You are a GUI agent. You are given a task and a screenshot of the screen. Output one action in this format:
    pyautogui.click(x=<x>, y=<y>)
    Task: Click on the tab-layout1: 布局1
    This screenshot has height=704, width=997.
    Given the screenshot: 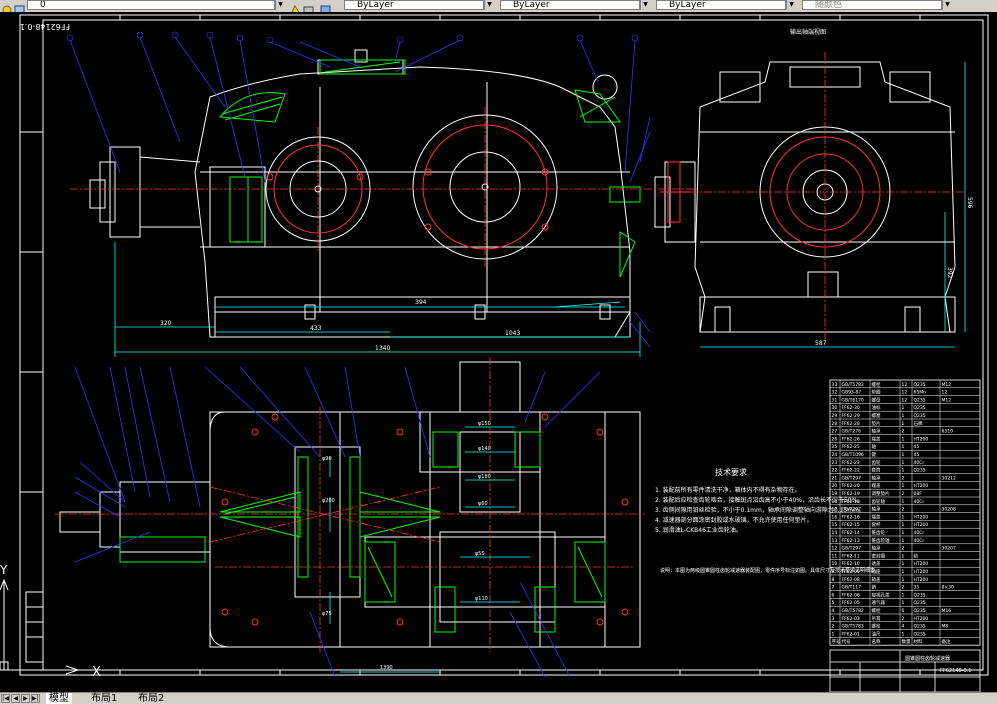 What is the action you would take?
    pyautogui.click(x=104, y=698)
    